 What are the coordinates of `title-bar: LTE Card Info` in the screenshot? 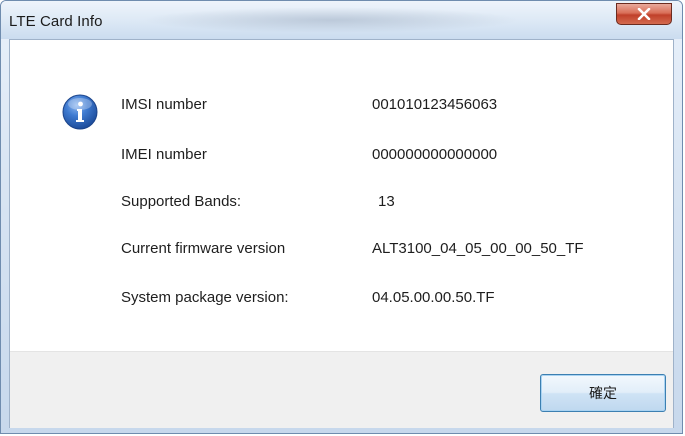 It's located at (341, 20).